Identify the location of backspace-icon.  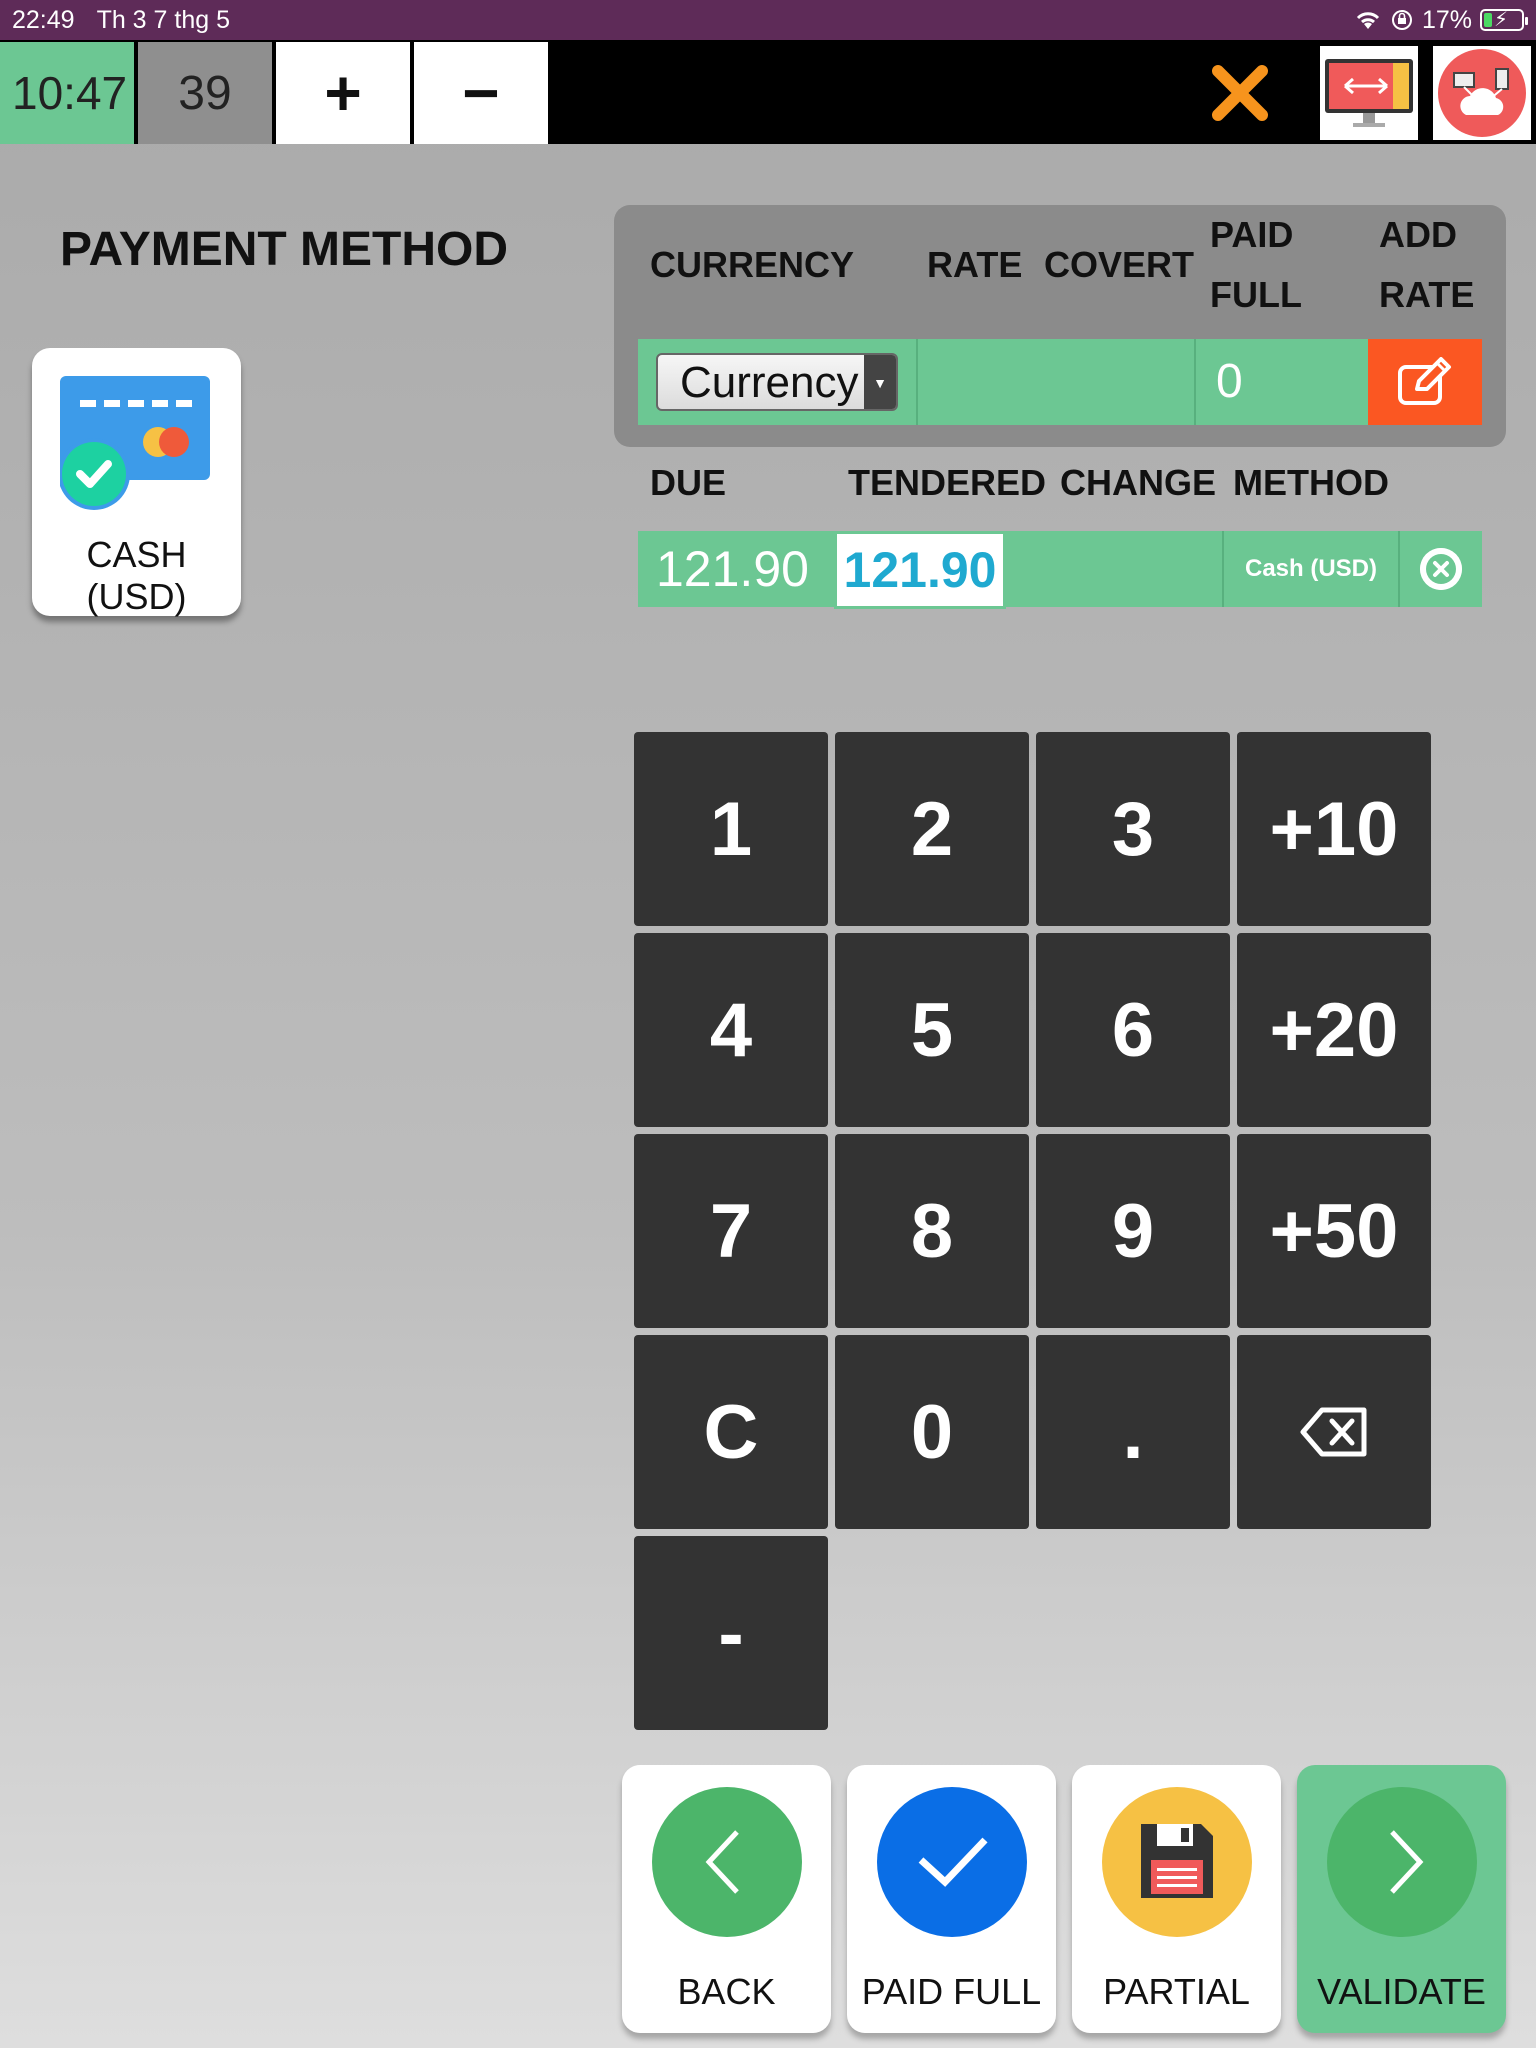
(1333, 1432).